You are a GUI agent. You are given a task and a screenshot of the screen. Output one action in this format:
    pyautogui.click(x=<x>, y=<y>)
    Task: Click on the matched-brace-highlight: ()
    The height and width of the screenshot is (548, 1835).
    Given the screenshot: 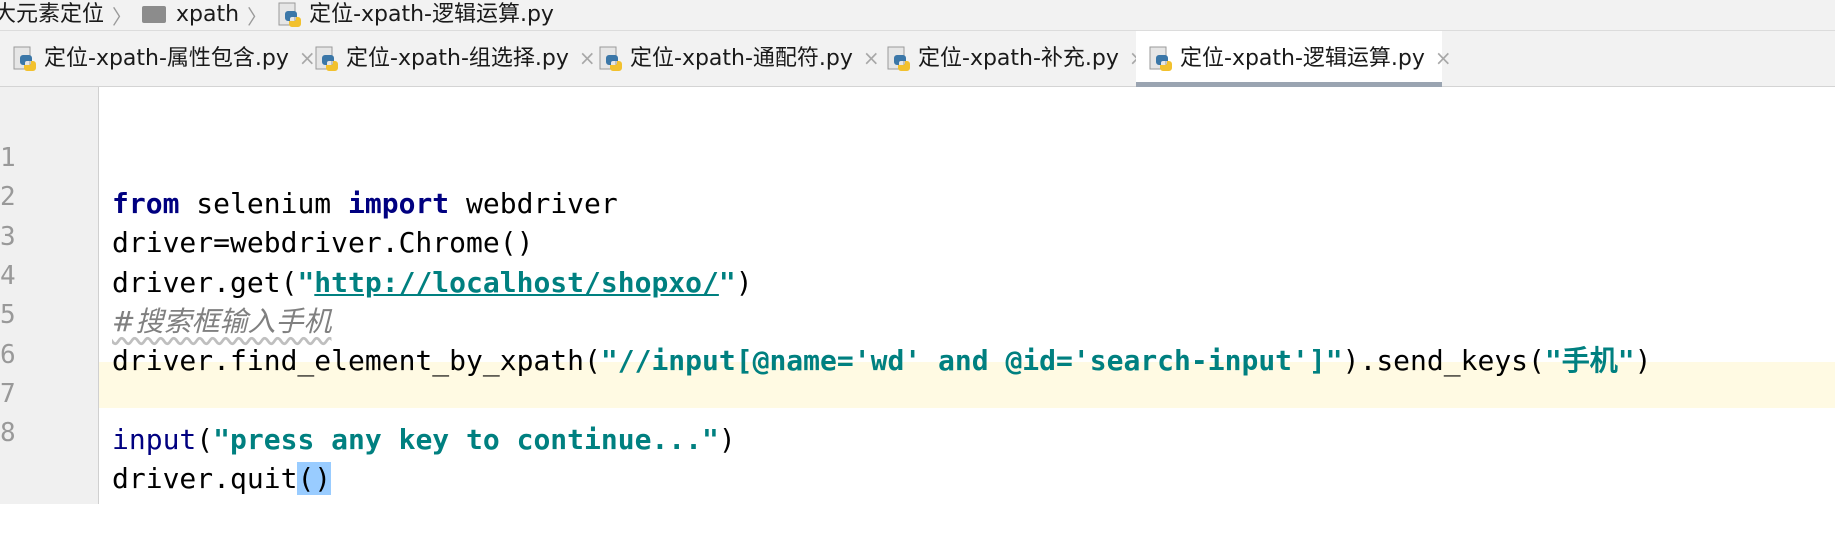 What is the action you would take?
    pyautogui.click(x=314, y=479)
    